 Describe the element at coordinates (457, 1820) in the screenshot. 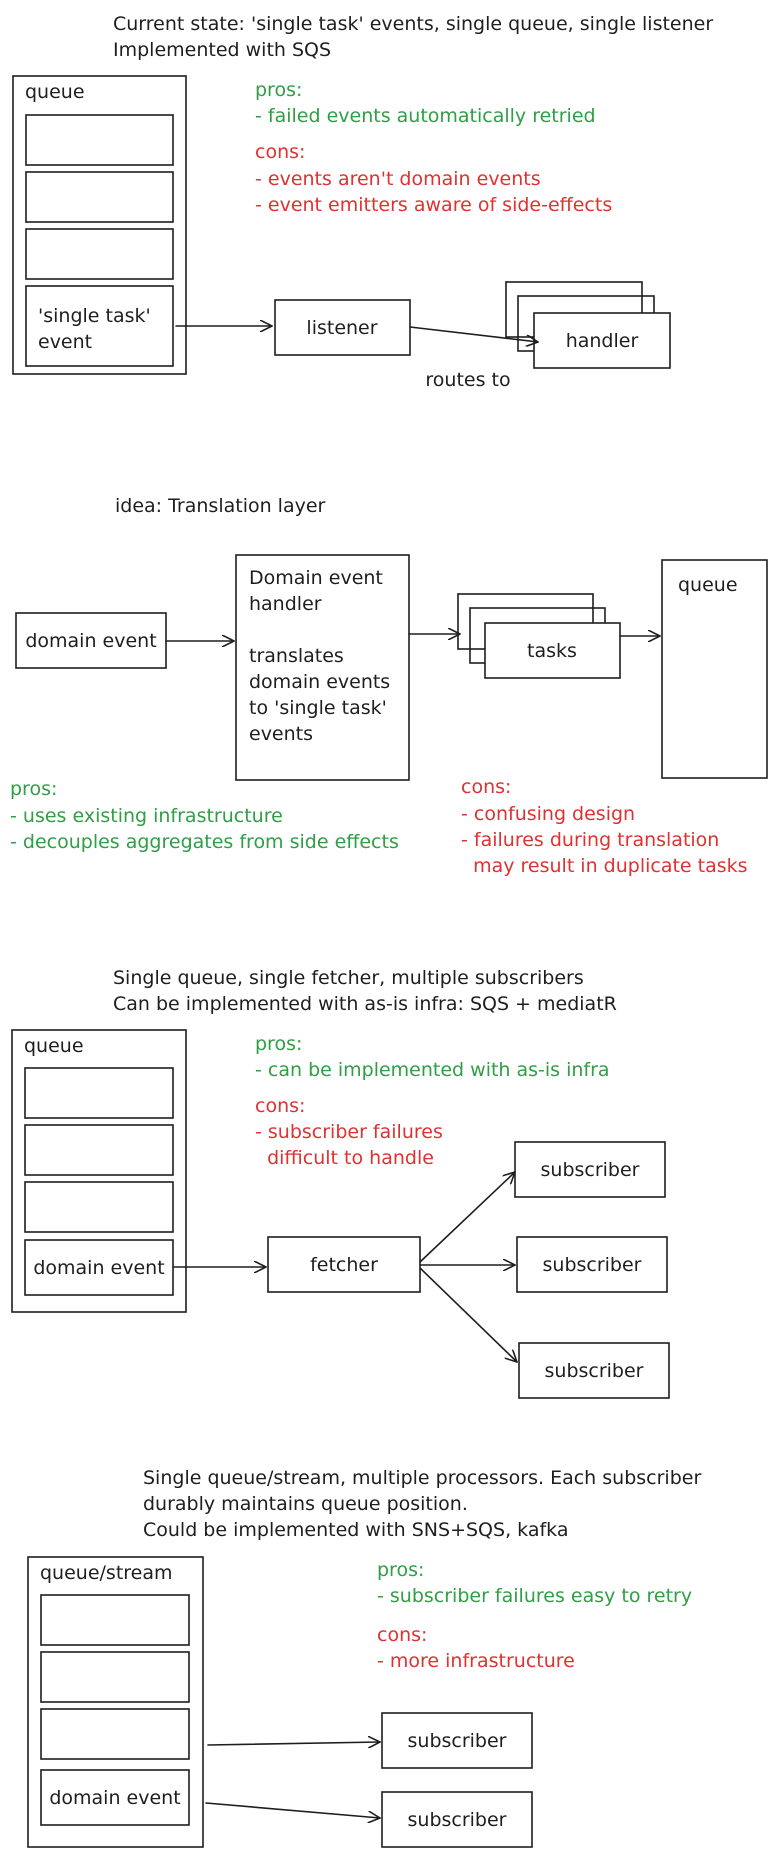

I see `section4-subscriber-label-2: subscriber` at that location.